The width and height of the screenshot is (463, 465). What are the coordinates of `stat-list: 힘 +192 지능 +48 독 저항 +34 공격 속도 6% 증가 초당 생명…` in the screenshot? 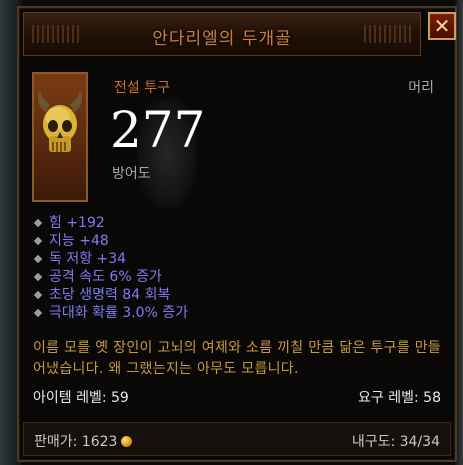 It's located at (110, 268).